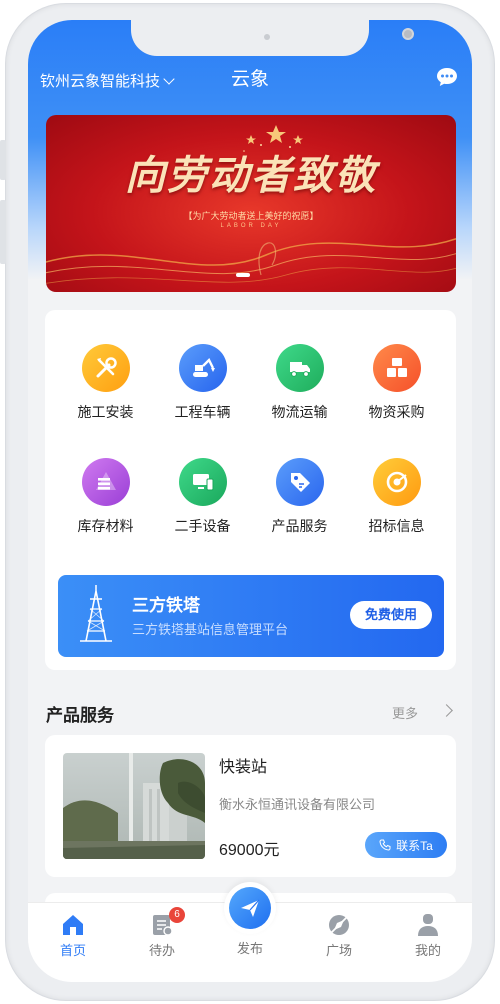  I want to click on wrench-screwdriver-icon, so click(105, 368).